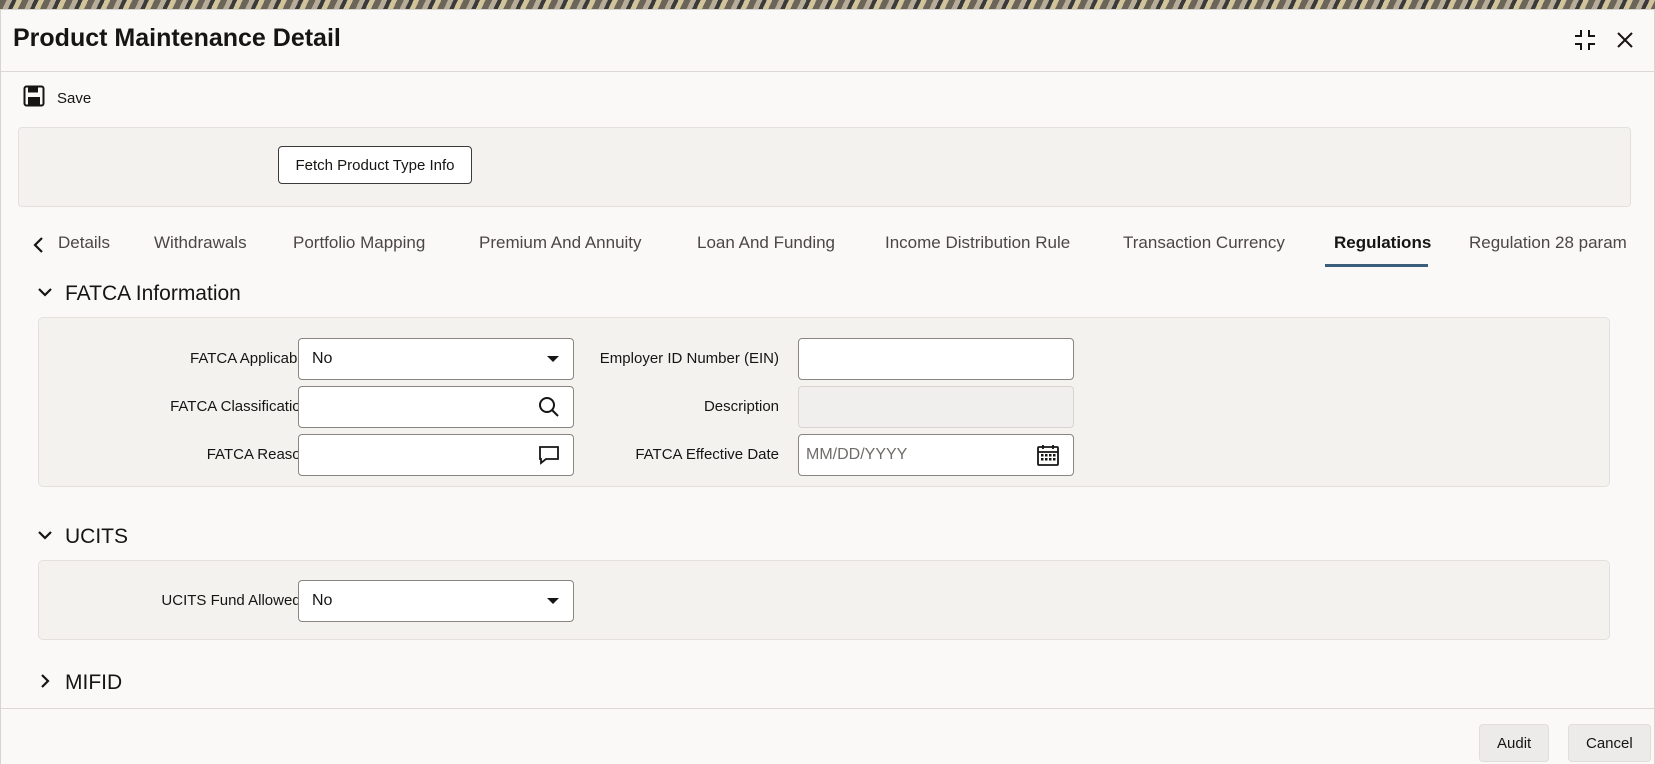  What do you see at coordinates (936, 359) in the screenshot?
I see `employer-id-input` at bounding box center [936, 359].